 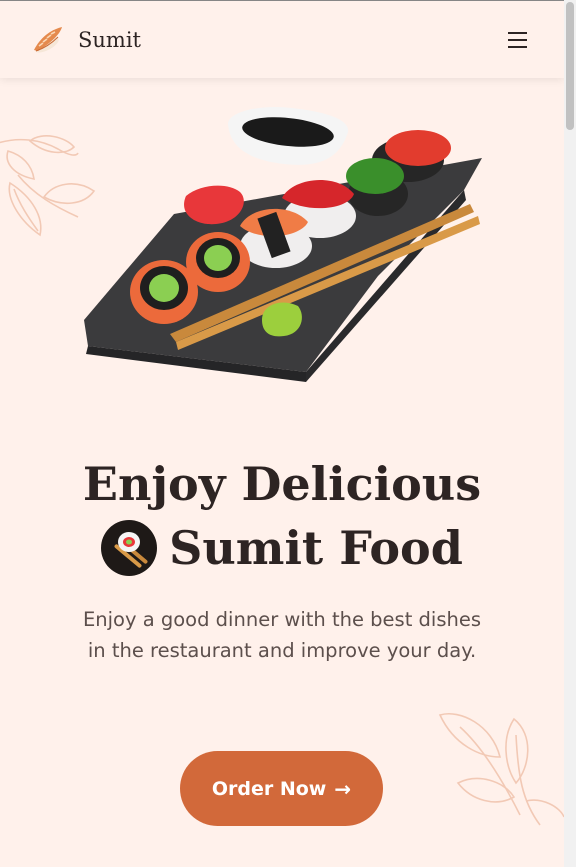 I want to click on order-now-label: Order Now, so click(x=269, y=788).